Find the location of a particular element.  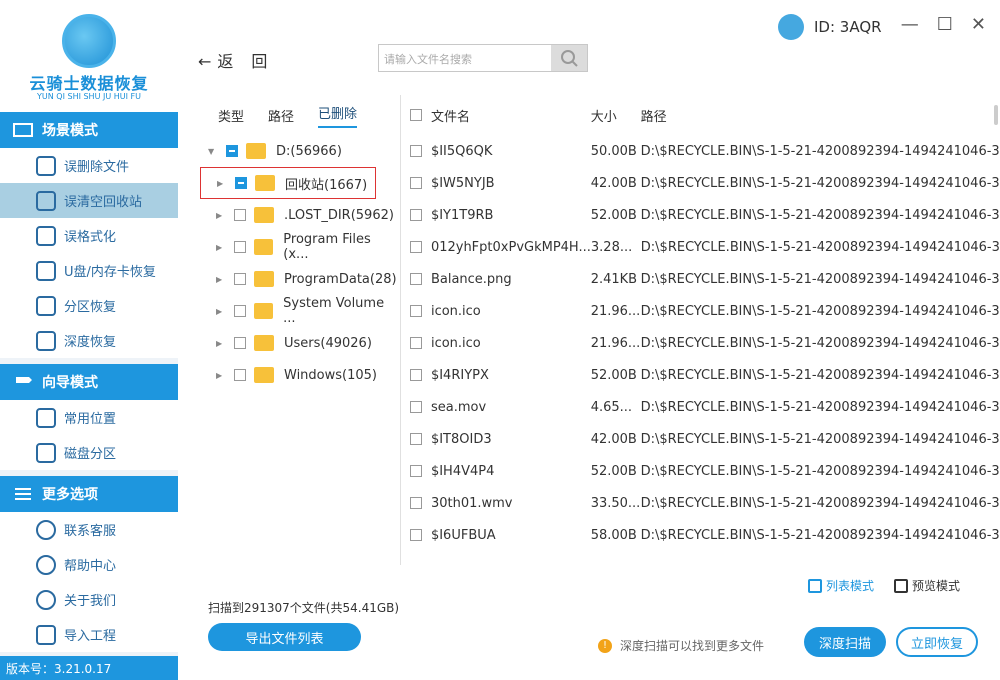

export-list-button: 导出文件列表 is located at coordinates (284, 637).